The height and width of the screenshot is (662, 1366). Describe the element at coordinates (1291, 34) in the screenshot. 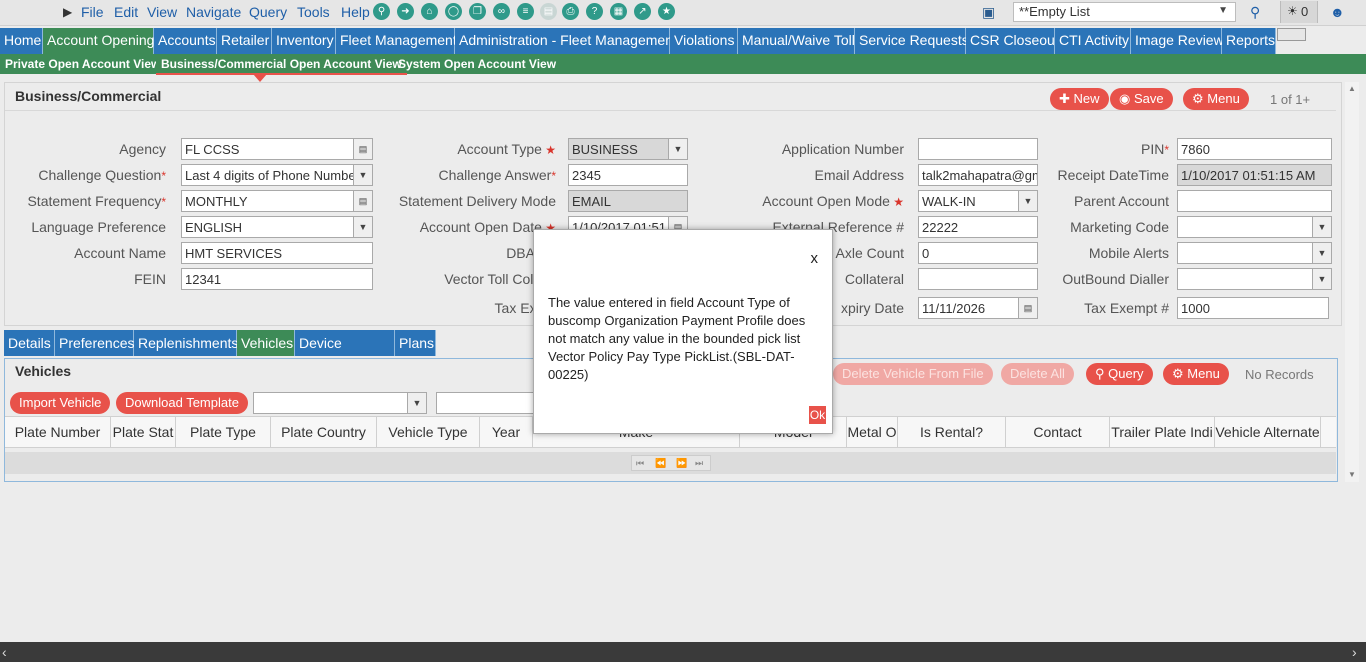

I see `tab-overflow-button` at that location.